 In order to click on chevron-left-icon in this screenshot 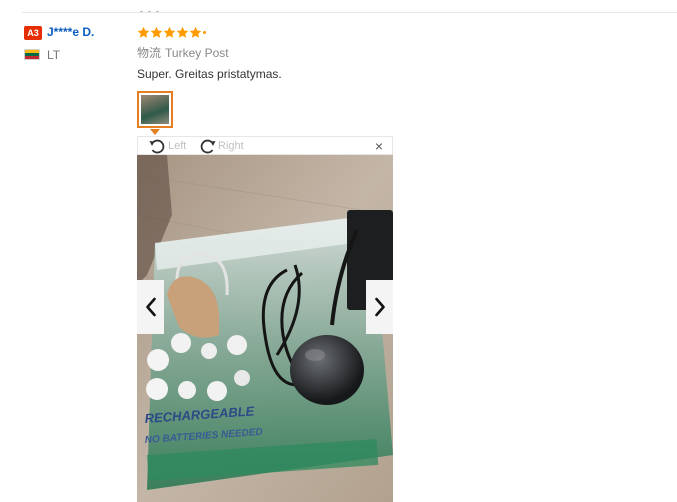, I will do `click(150, 307)`.